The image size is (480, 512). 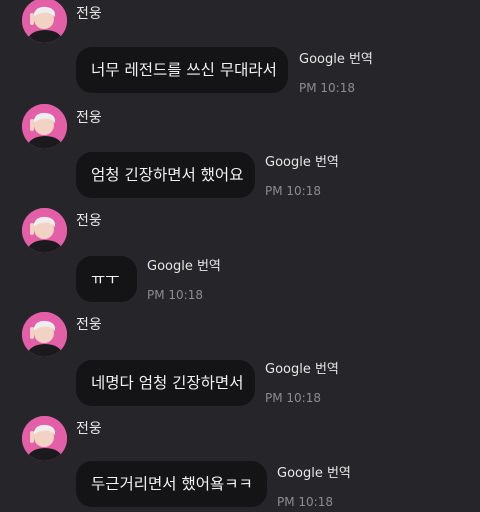 What do you see at coordinates (165, 383) in the screenshot?
I see `message-bubble: 네명다 엄청 긴장하면서` at bounding box center [165, 383].